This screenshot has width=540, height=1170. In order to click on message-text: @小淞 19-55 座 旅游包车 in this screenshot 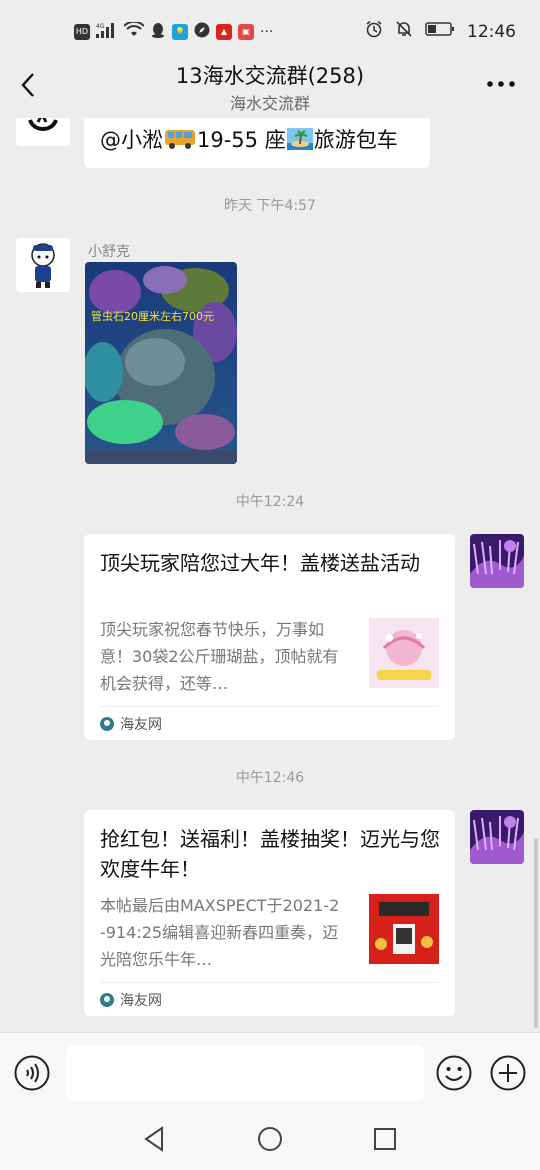, I will do `click(249, 140)`.